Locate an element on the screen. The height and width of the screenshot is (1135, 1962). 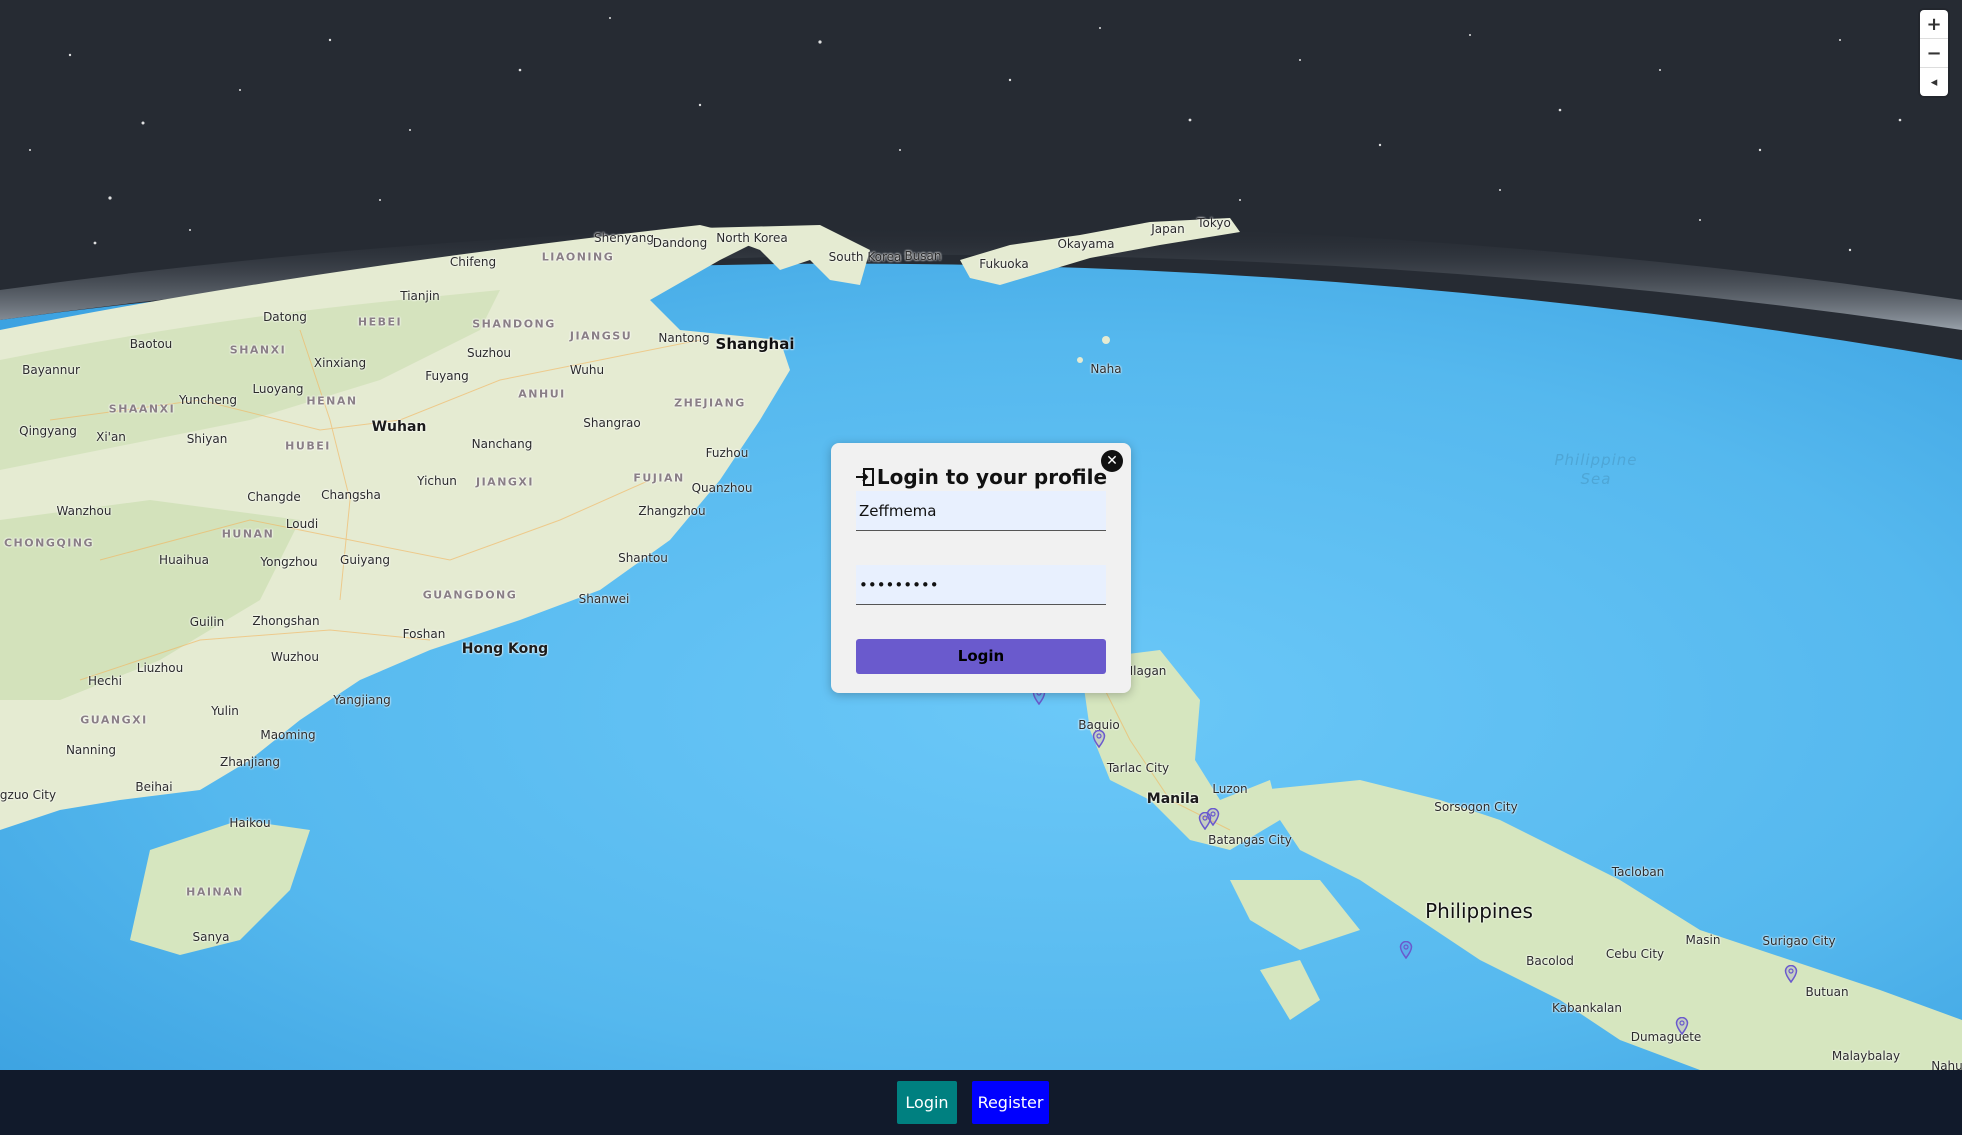
login-icon is located at coordinates (864, 477).